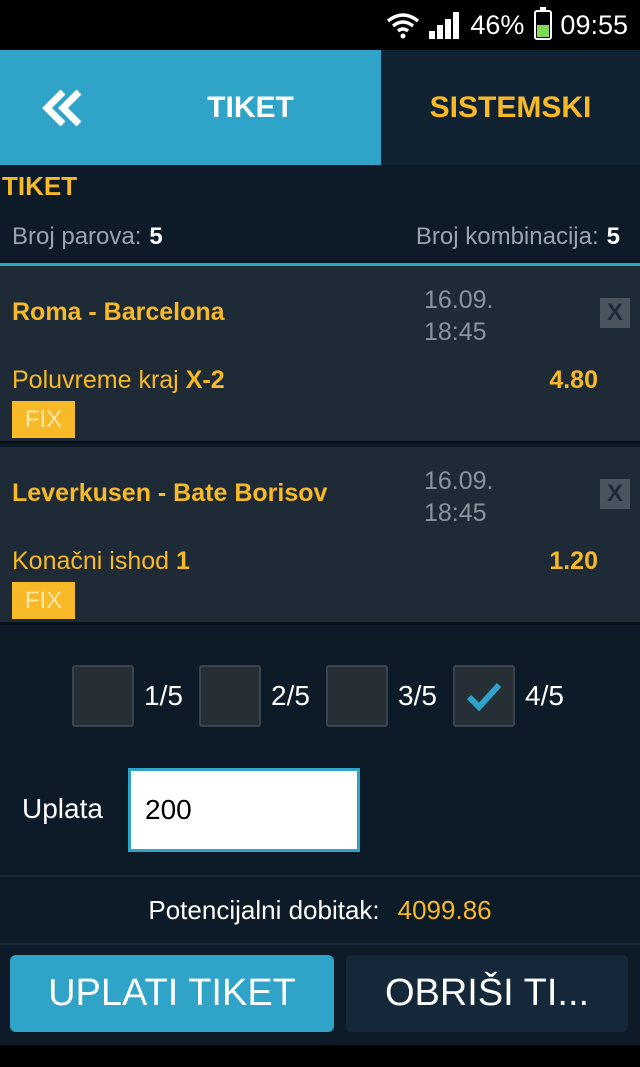  I want to click on combination-count: Broj kombinacija: 5, so click(518, 237).